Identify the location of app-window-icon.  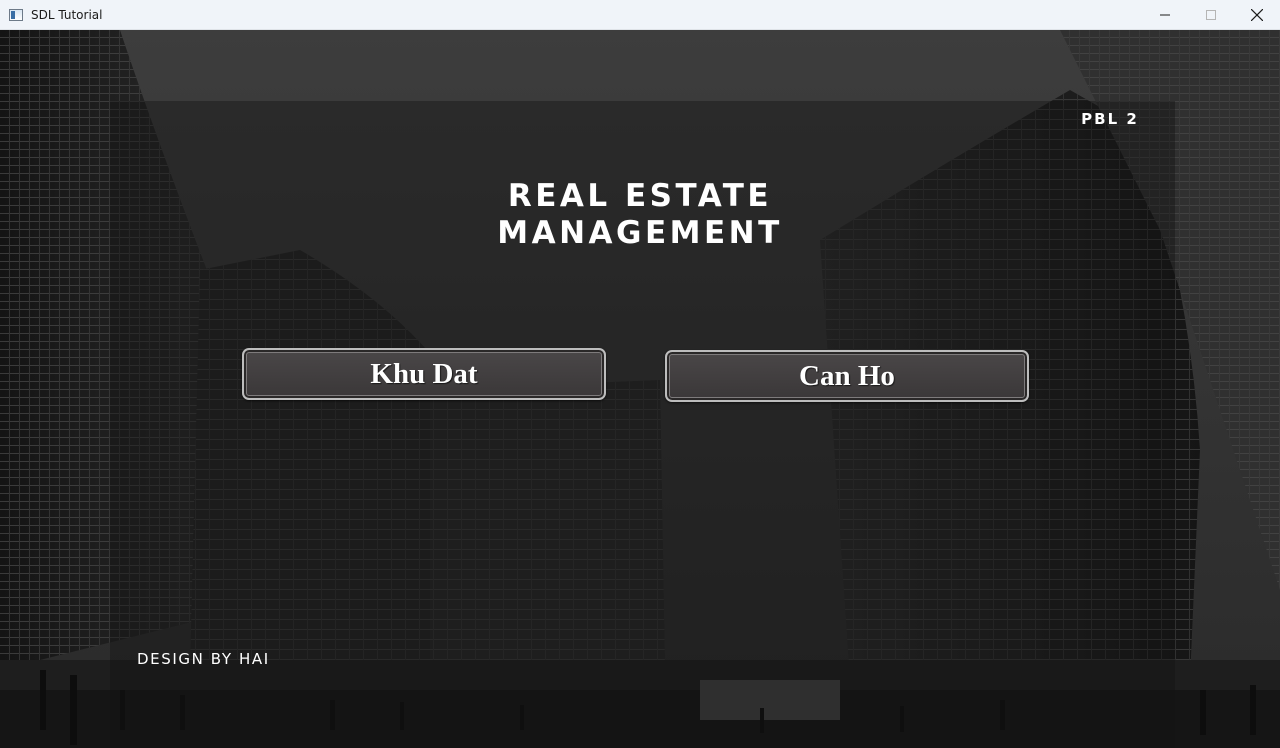
(16, 14).